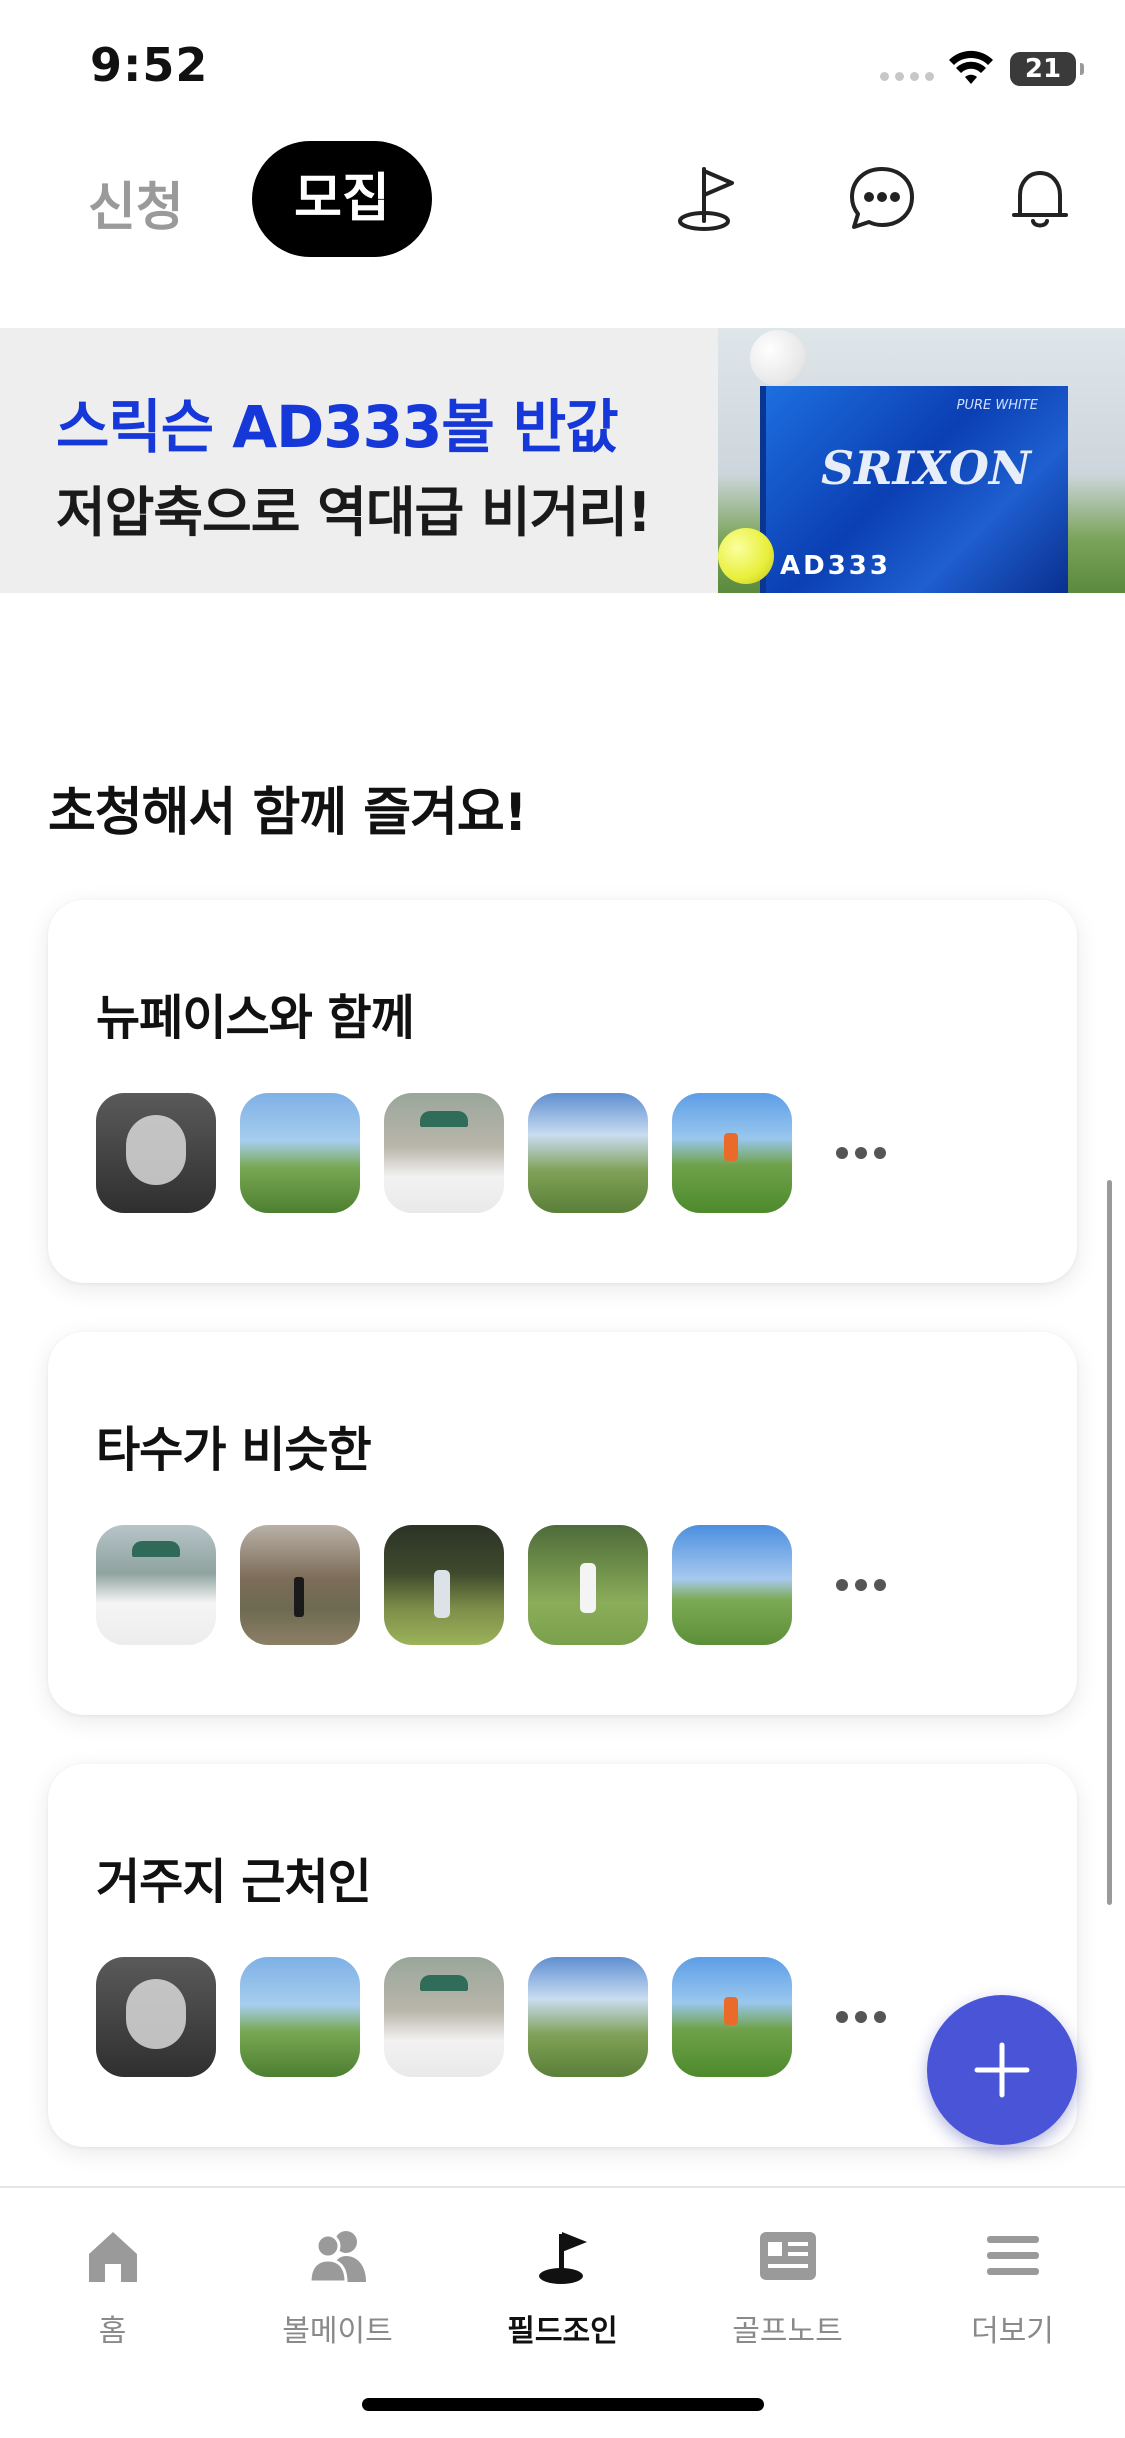 The image size is (1125, 2438). What do you see at coordinates (336, 2257) in the screenshot?
I see `people-icon` at bounding box center [336, 2257].